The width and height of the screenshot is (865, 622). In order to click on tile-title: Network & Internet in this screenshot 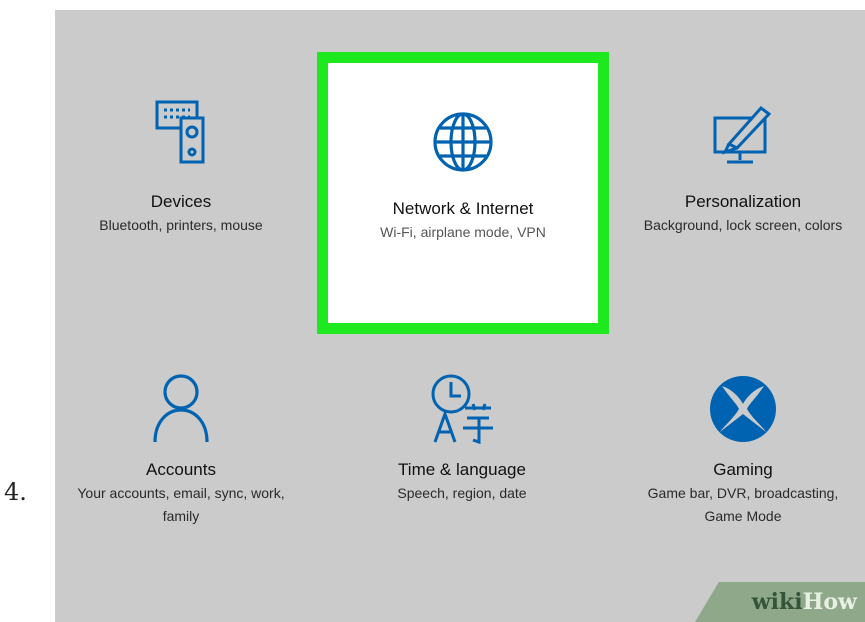, I will do `click(463, 208)`.